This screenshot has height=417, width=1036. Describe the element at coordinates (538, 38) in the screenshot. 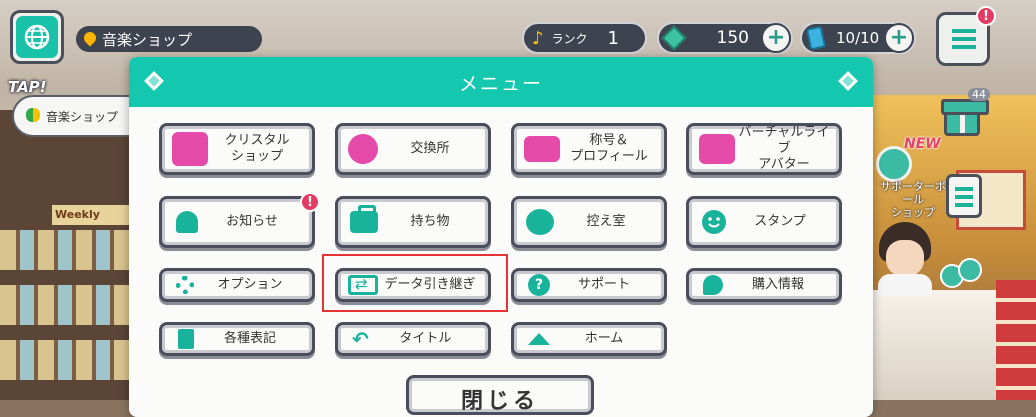

I see `music-note-icon: ♪` at that location.